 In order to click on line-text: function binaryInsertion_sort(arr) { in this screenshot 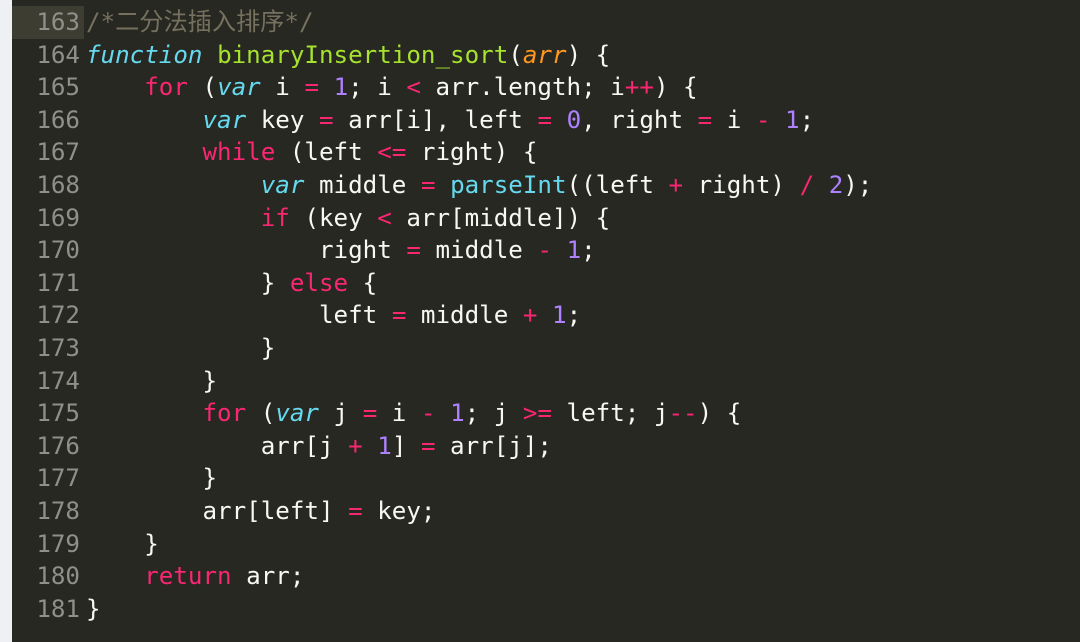, I will do `click(347, 55)`.